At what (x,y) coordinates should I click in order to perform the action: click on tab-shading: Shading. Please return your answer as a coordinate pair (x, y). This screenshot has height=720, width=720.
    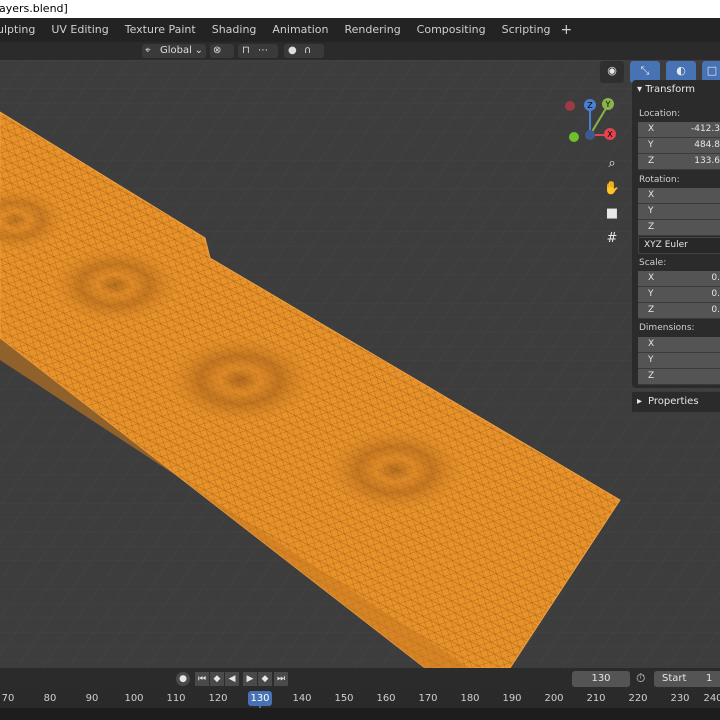
    Looking at the image, I should click on (234, 30).